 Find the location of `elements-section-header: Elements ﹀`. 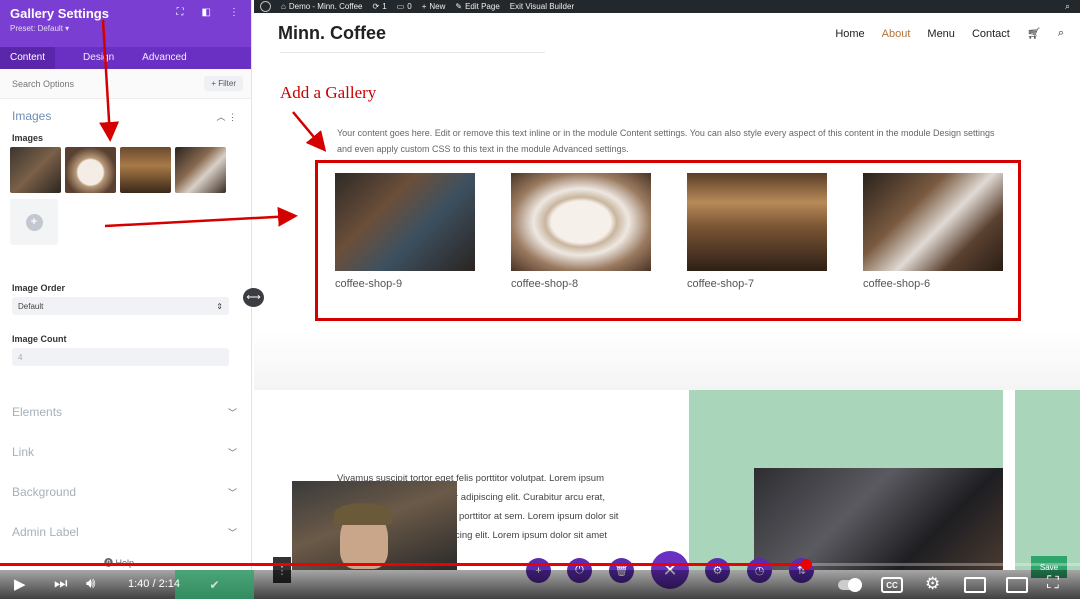

elements-section-header: Elements ﹀ is located at coordinates (125, 412).